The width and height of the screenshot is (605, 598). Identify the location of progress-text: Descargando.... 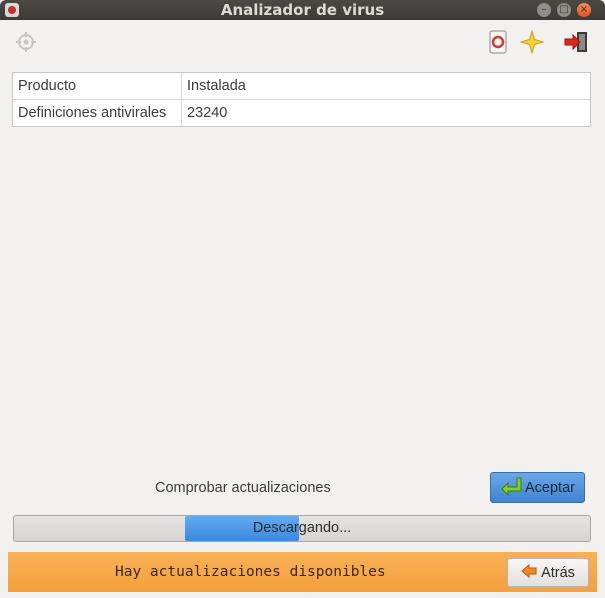
(302, 528).